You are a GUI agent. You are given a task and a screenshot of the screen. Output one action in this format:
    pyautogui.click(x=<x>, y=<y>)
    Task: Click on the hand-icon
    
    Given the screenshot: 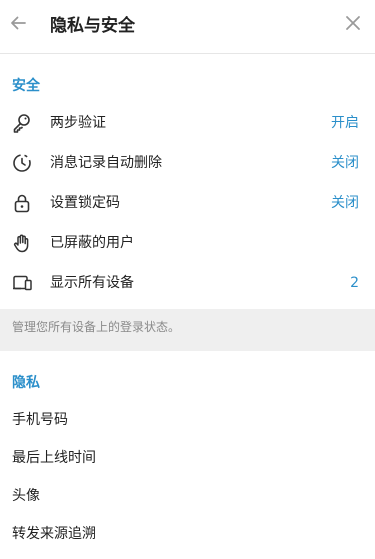 What is the action you would take?
    pyautogui.click(x=22, y=243)
    